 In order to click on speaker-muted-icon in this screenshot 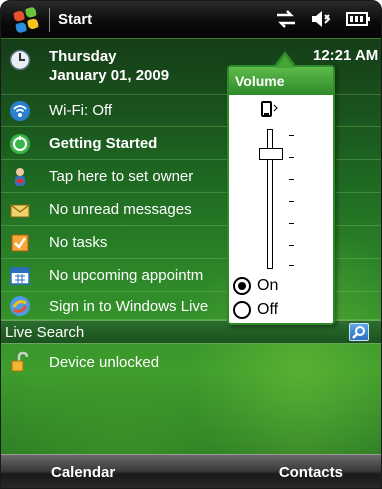, I will do `click(321, 19)`.